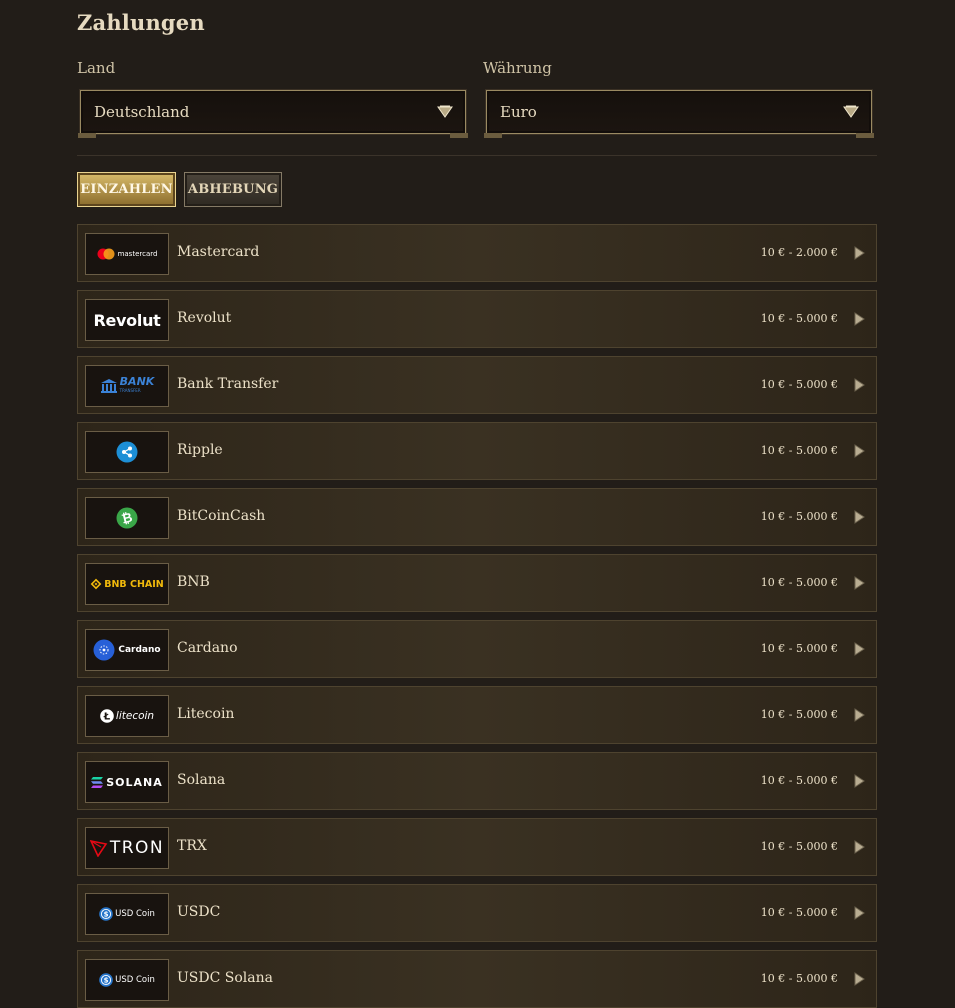  I want to click on bitcoincash-icon: ₿, so click(127, 518).